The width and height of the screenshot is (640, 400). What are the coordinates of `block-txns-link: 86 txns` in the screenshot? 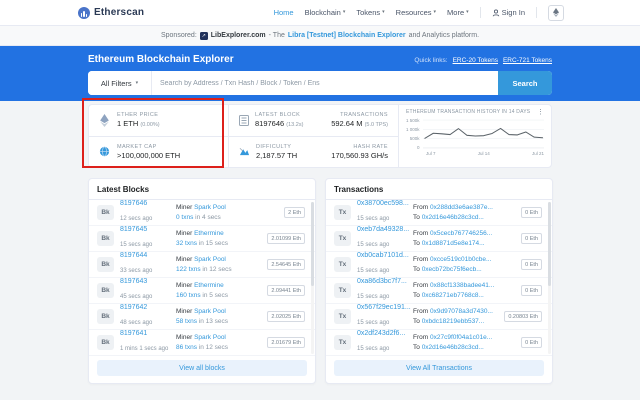 It's located at (186, 347).